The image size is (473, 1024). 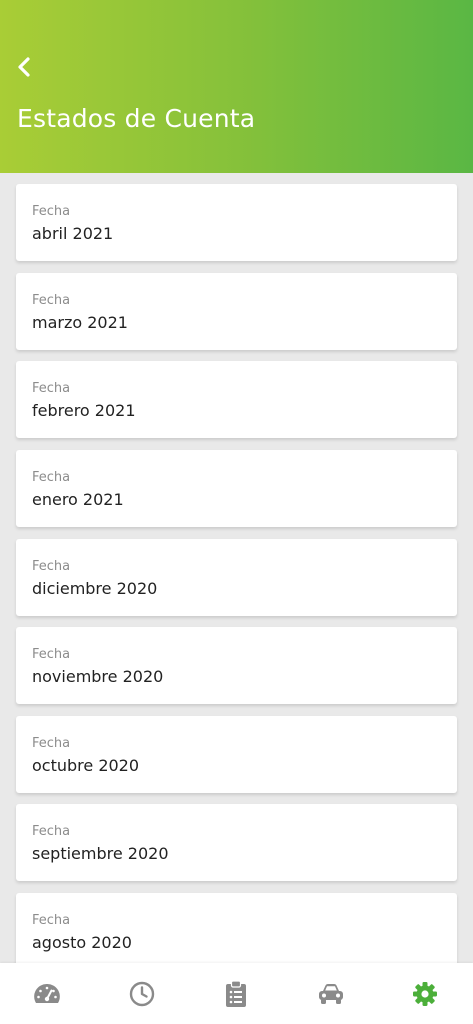 I want to click on date-value: marzo 2021, so click(x=80, y=322).